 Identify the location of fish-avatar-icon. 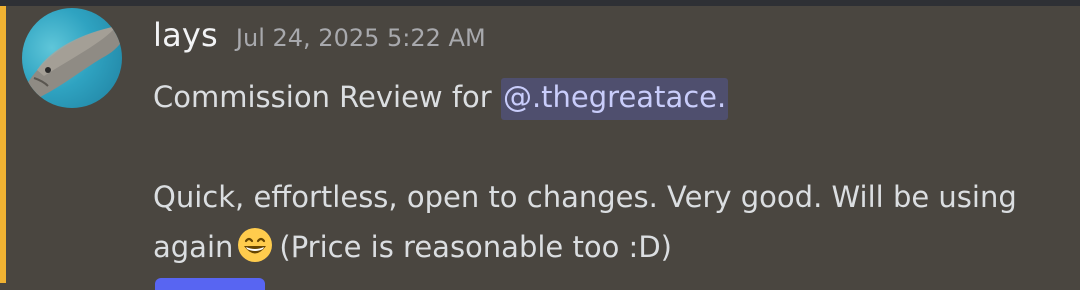
(72, 65).